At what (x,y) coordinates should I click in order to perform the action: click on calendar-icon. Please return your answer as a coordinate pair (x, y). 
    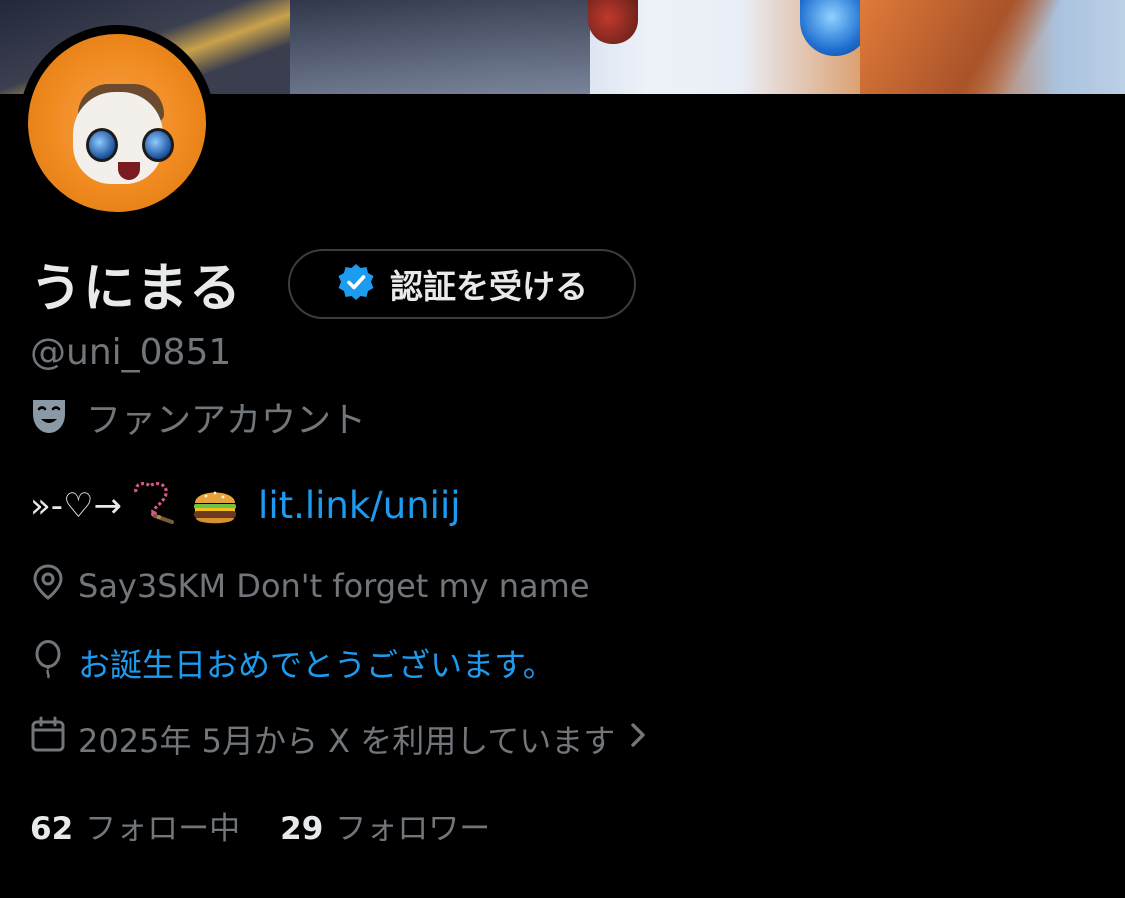
    Looking at the image, I should click on (48, 739).